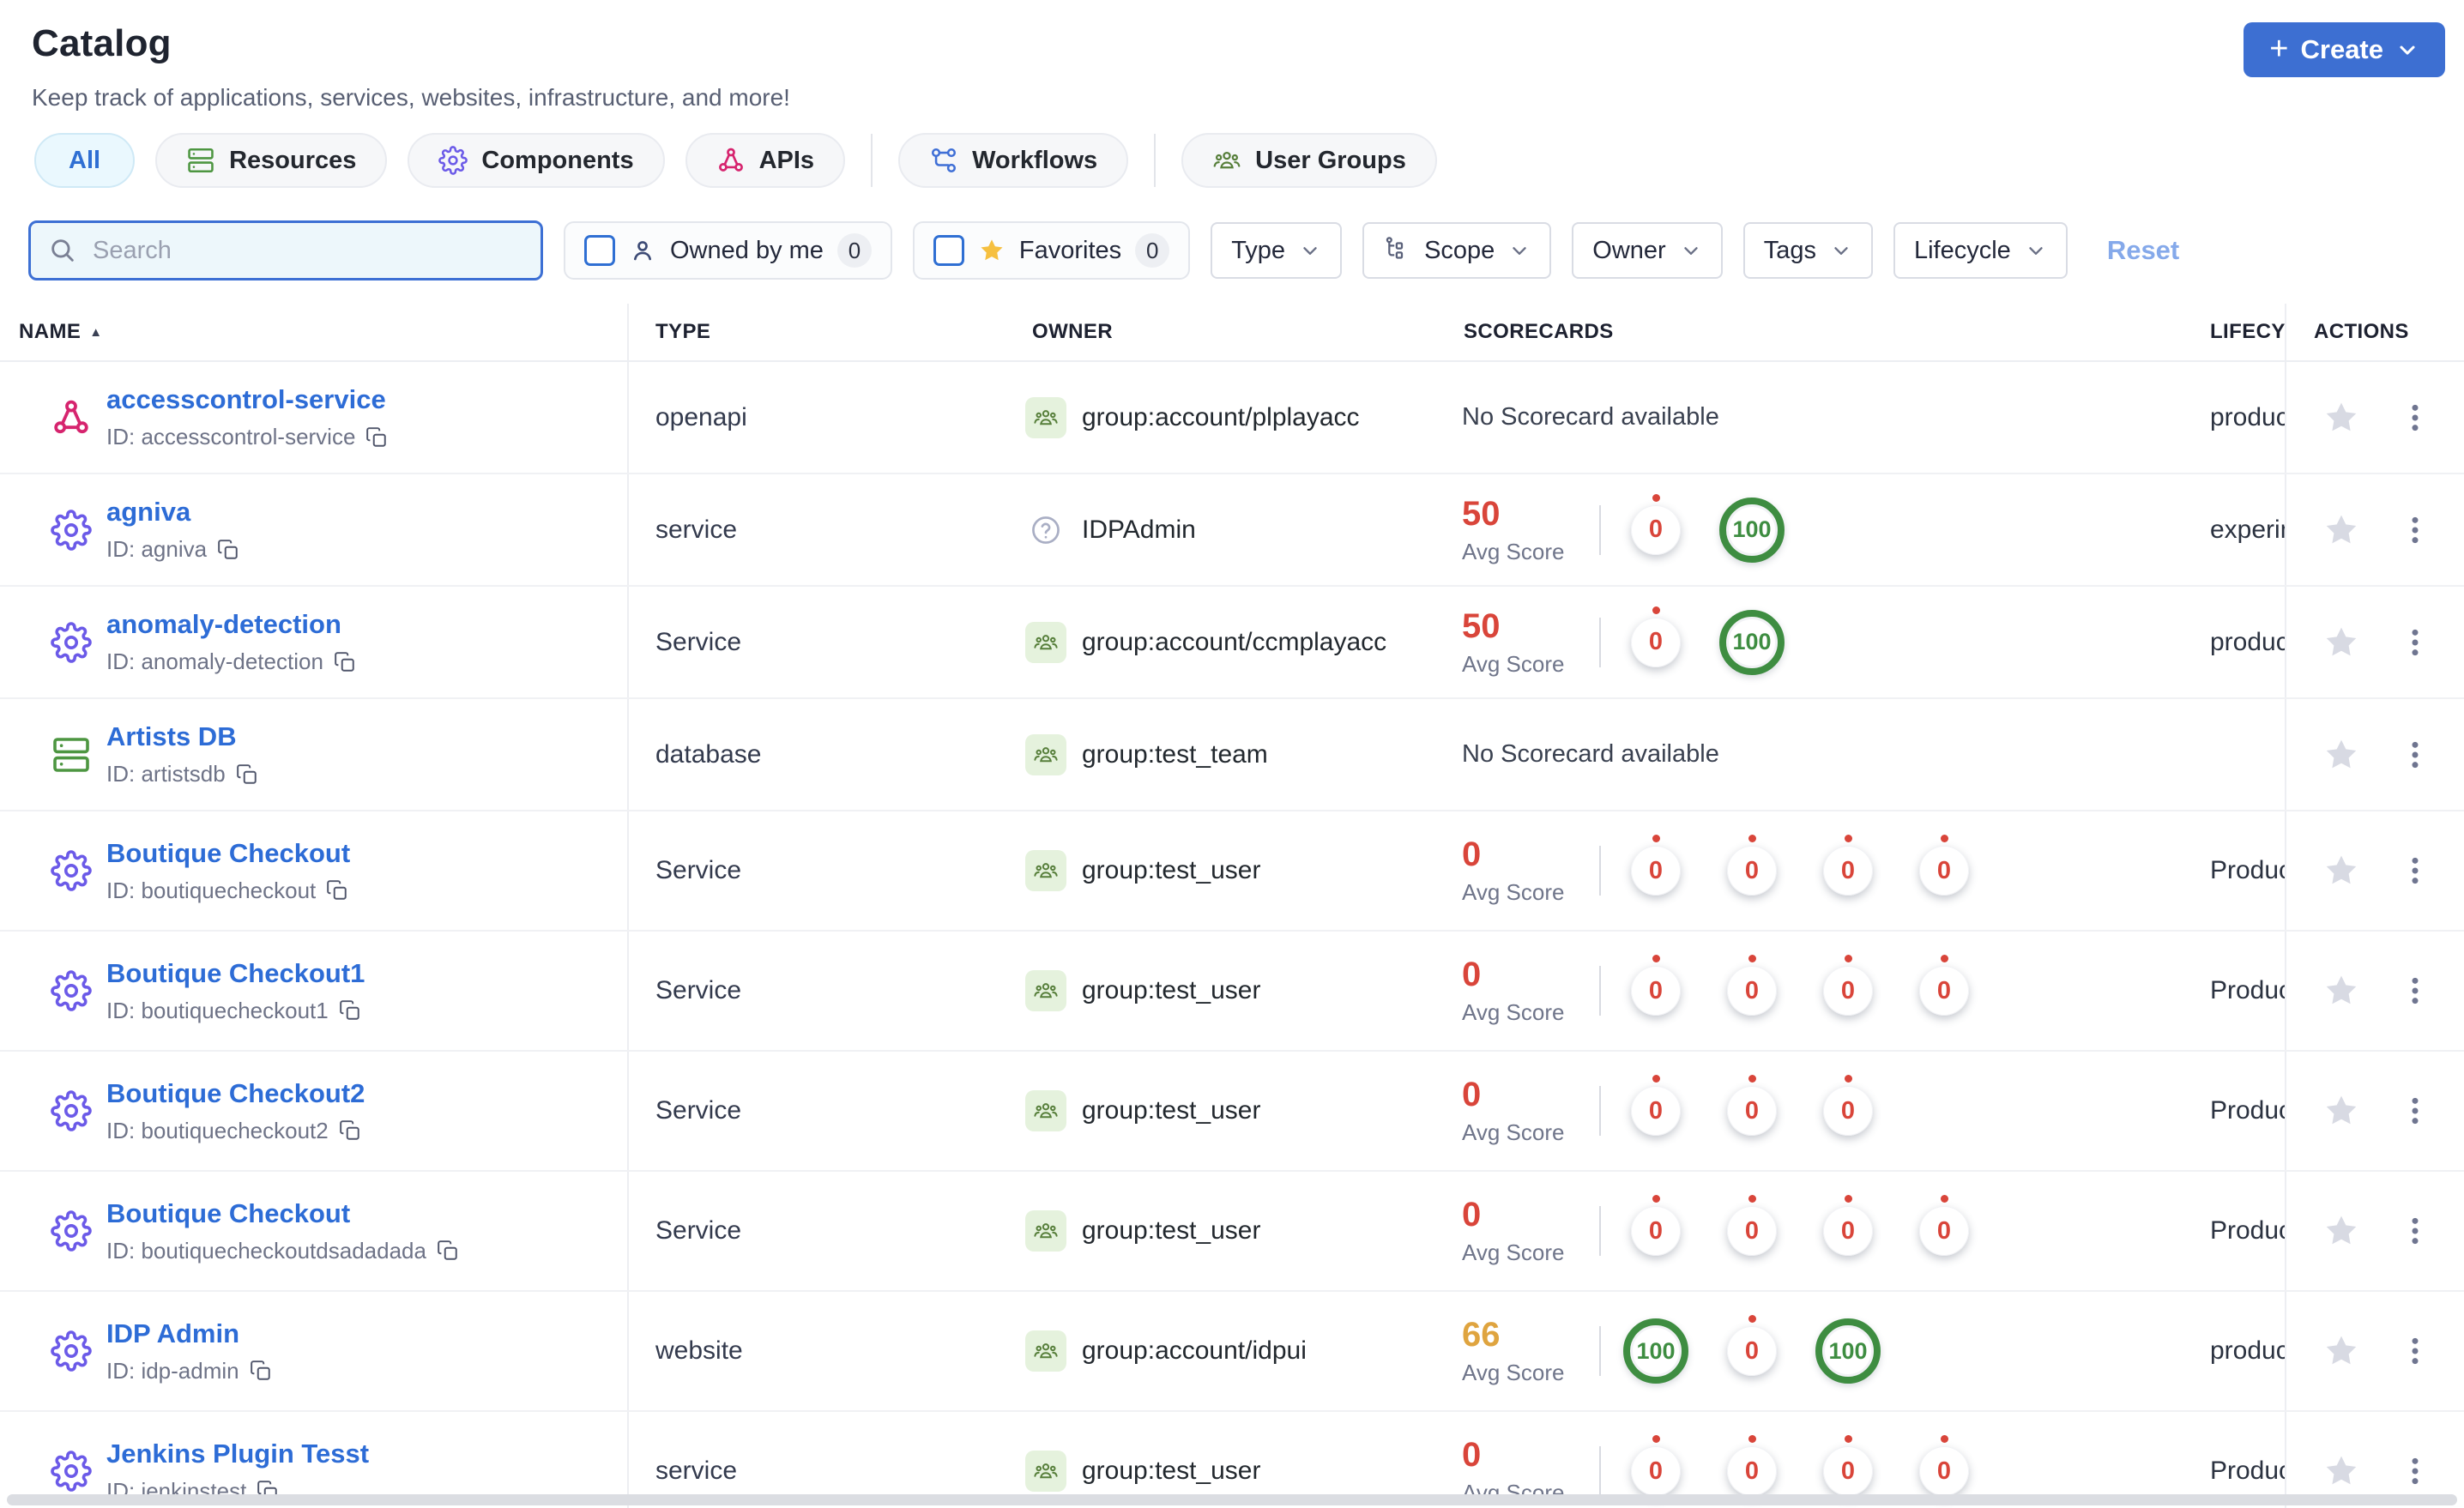  I want to click on tab-workflows: Workflows, so click(1014, 160).